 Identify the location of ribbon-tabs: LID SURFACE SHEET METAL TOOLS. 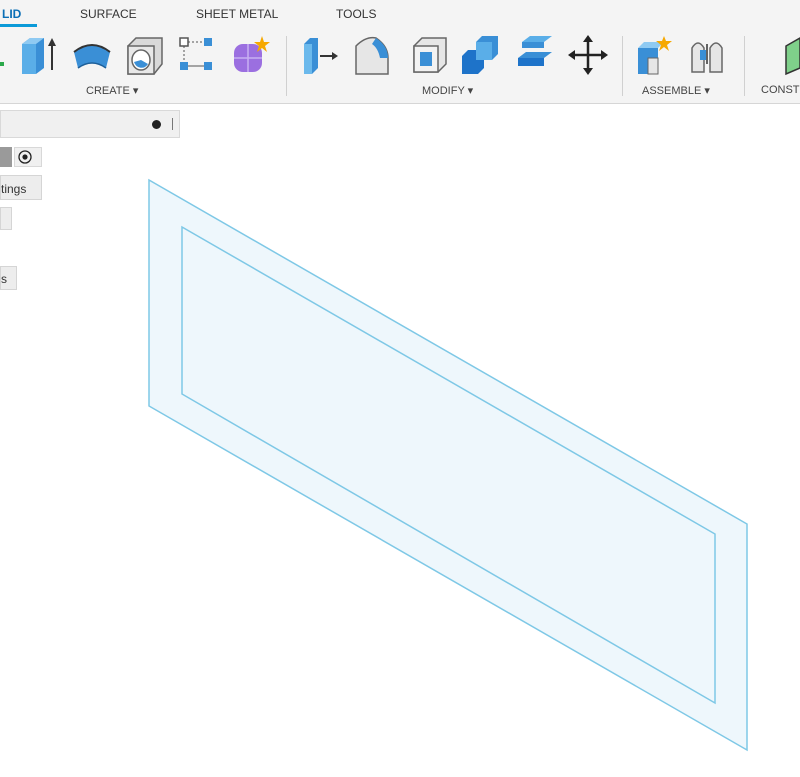
(400, 15).